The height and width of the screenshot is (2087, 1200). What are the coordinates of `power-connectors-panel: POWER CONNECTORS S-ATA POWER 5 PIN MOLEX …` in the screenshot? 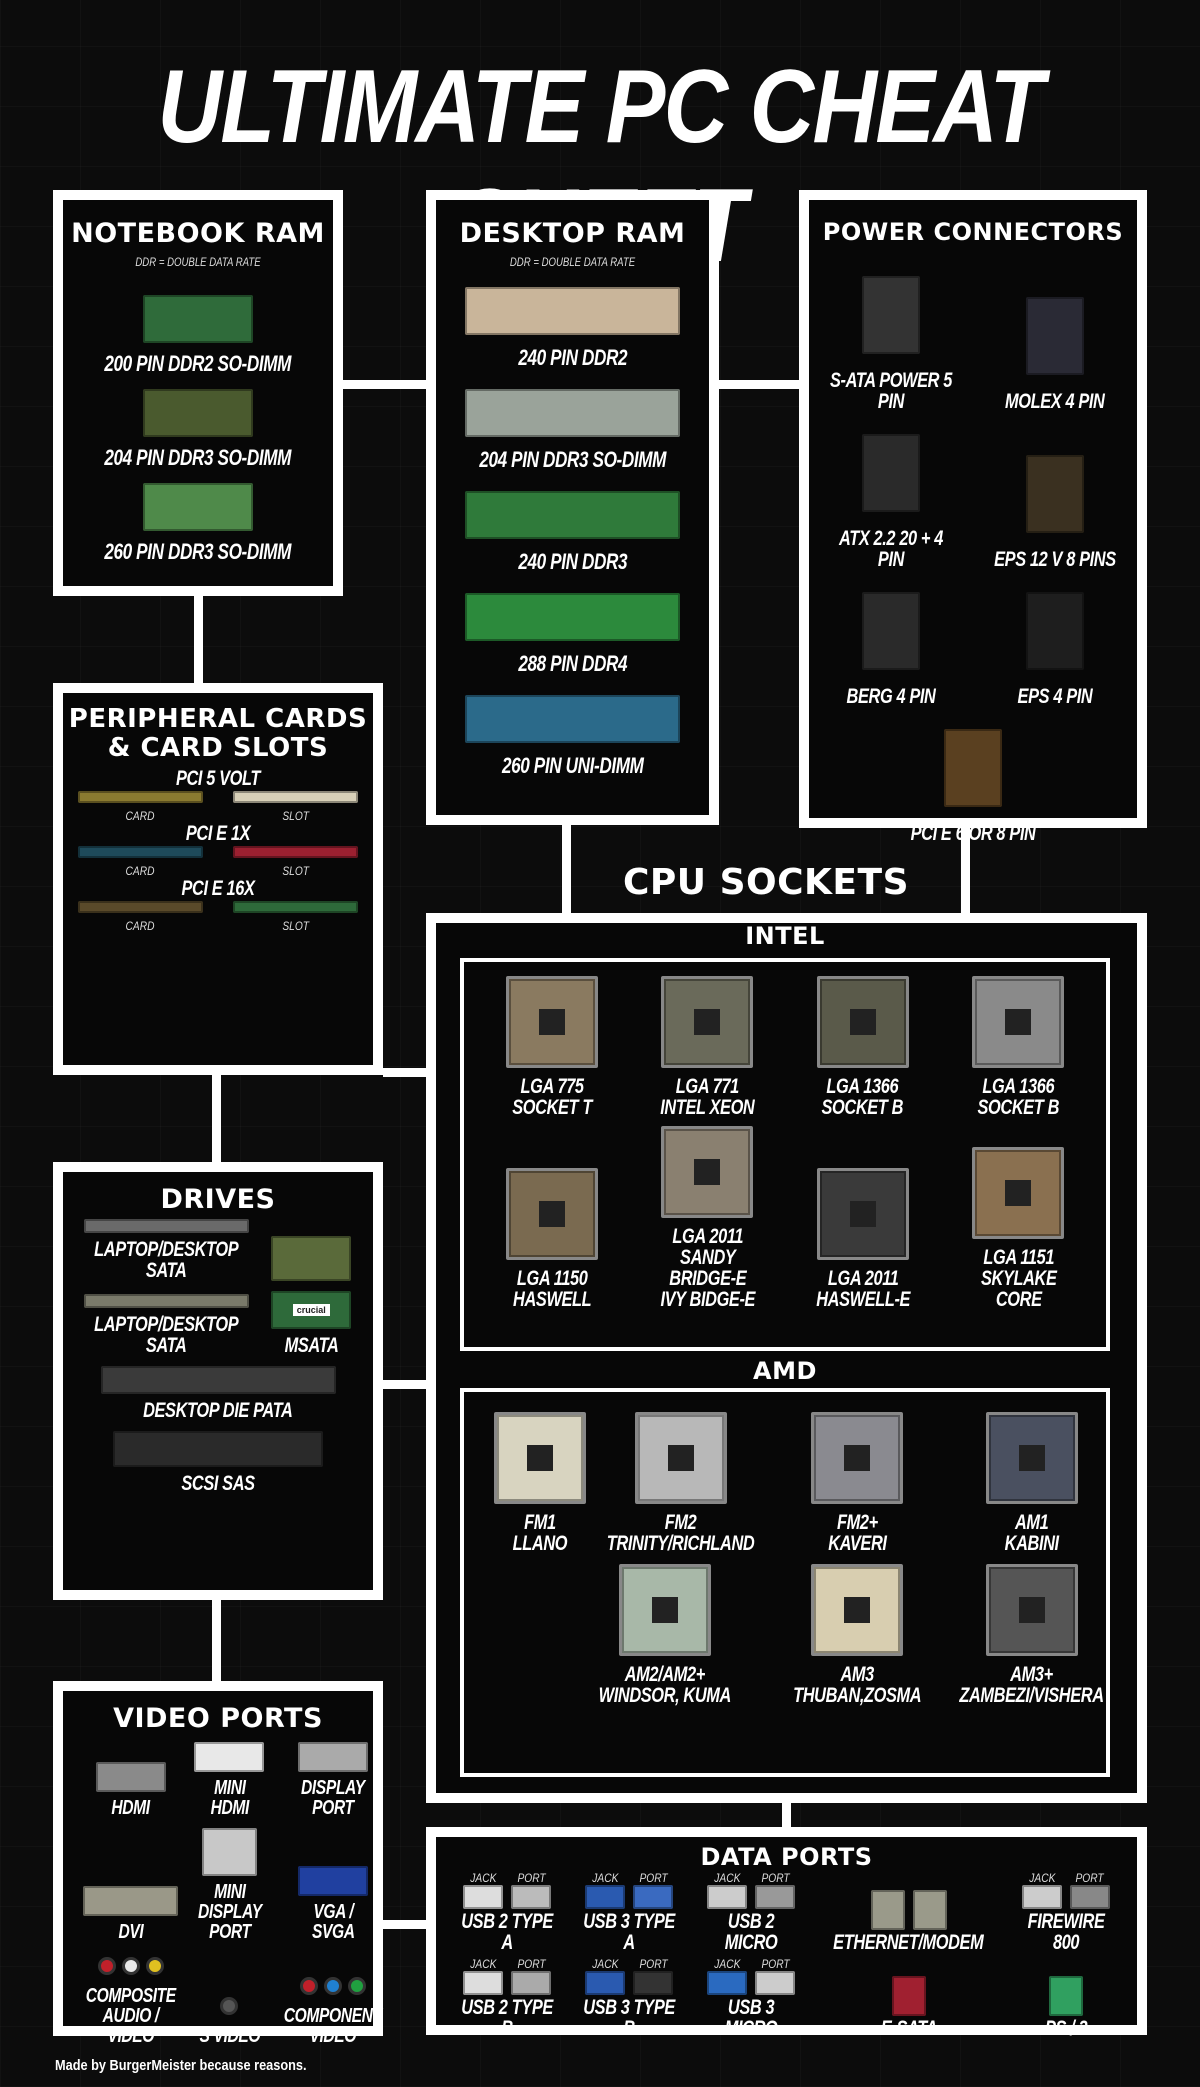 It's located at (973, 517).